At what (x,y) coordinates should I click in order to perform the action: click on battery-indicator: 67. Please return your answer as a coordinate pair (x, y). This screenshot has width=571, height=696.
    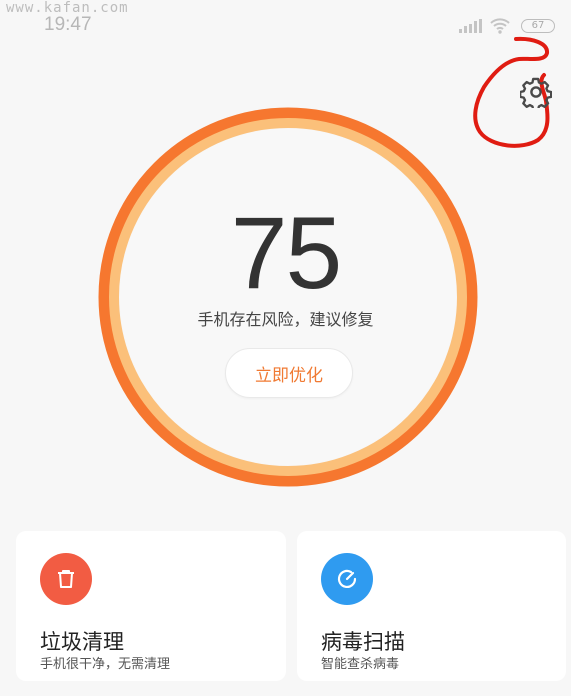
    Looking at the image, I should click on (538, 26).